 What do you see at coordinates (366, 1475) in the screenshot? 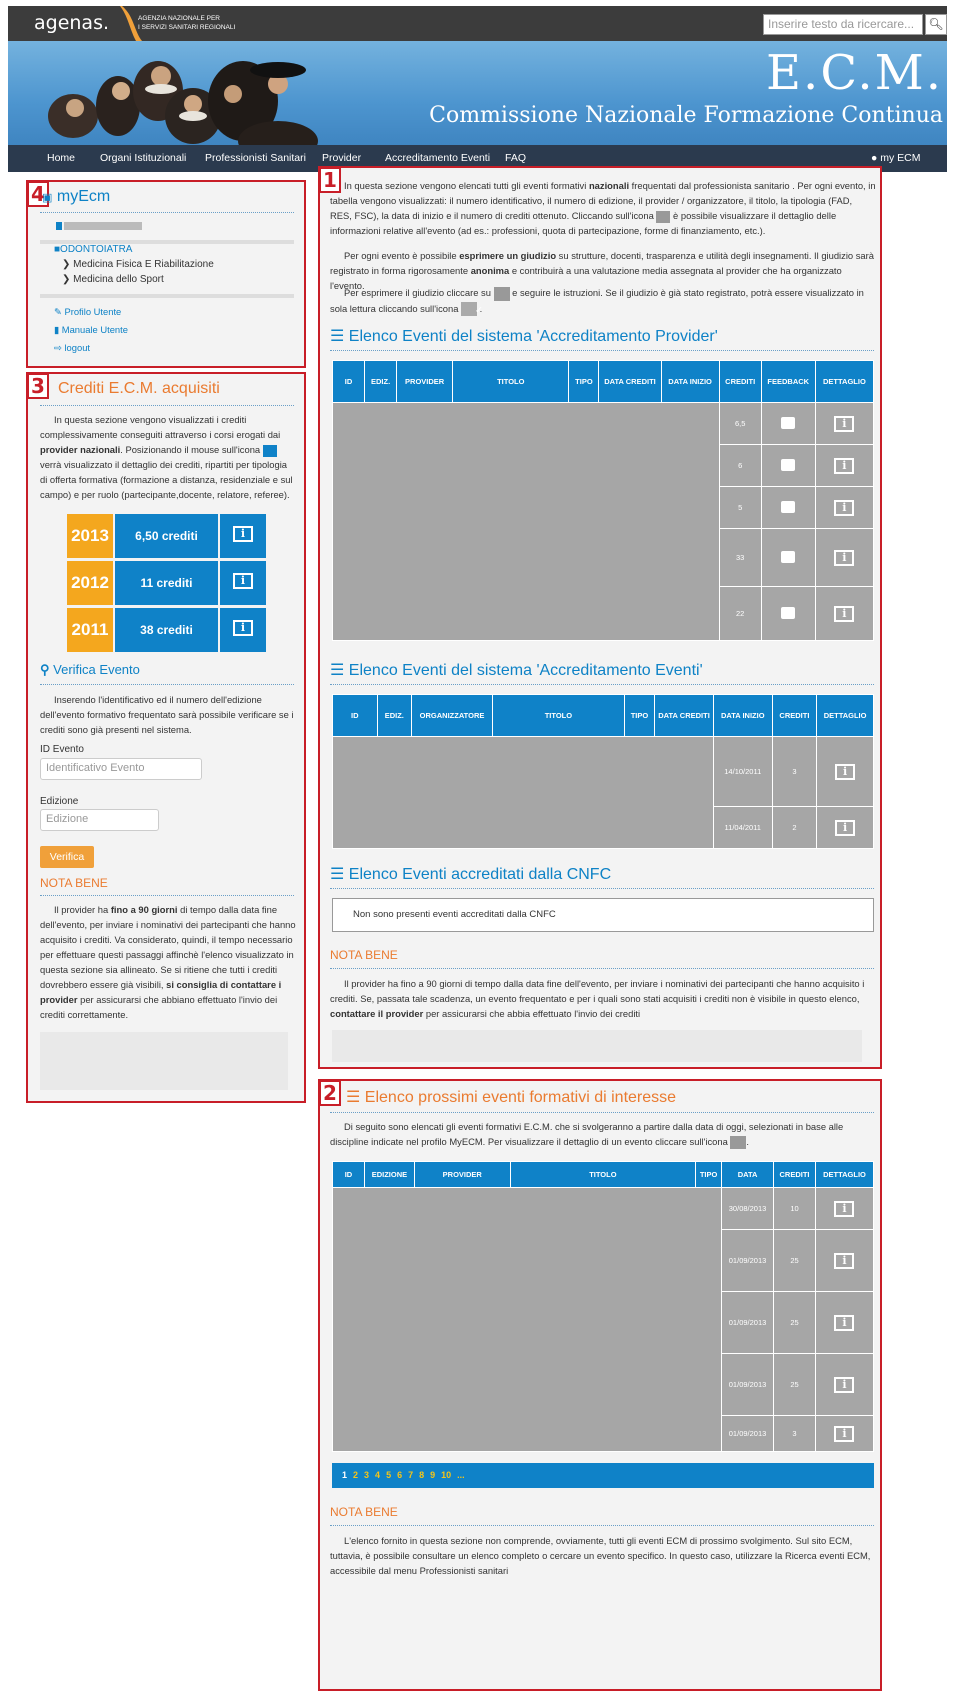
I see `page-link: 3` at bounding box center [366, 1475].